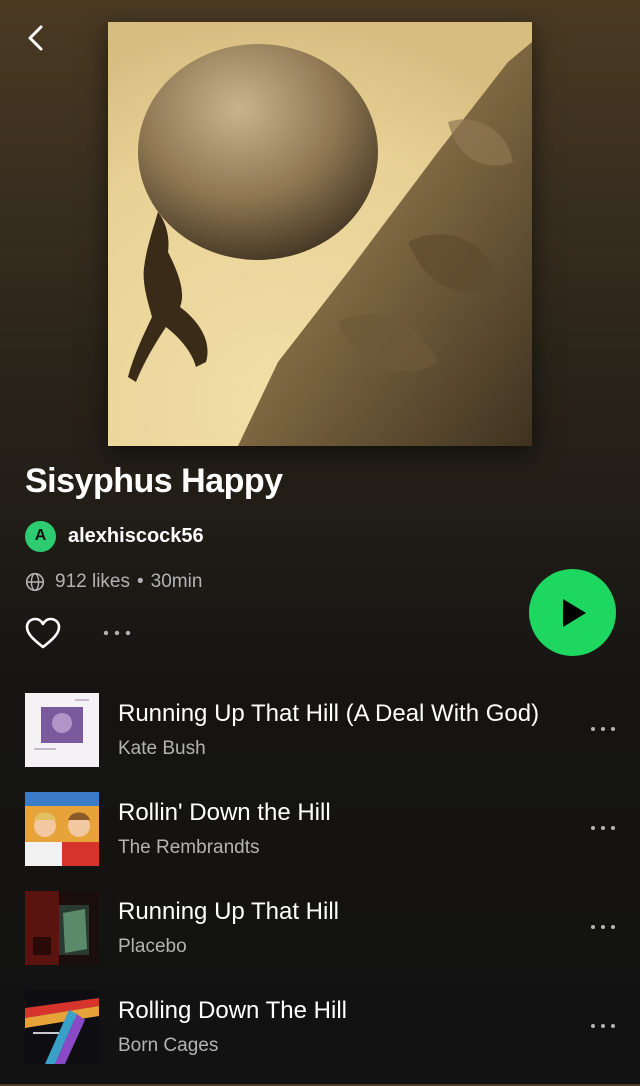 The width and height of the screenshot is (640, 1086). Describe the element at coordinates (329, 713) in the screenshot. I see `track-title: Running Up That Hill (A Deal With God)` at that location.